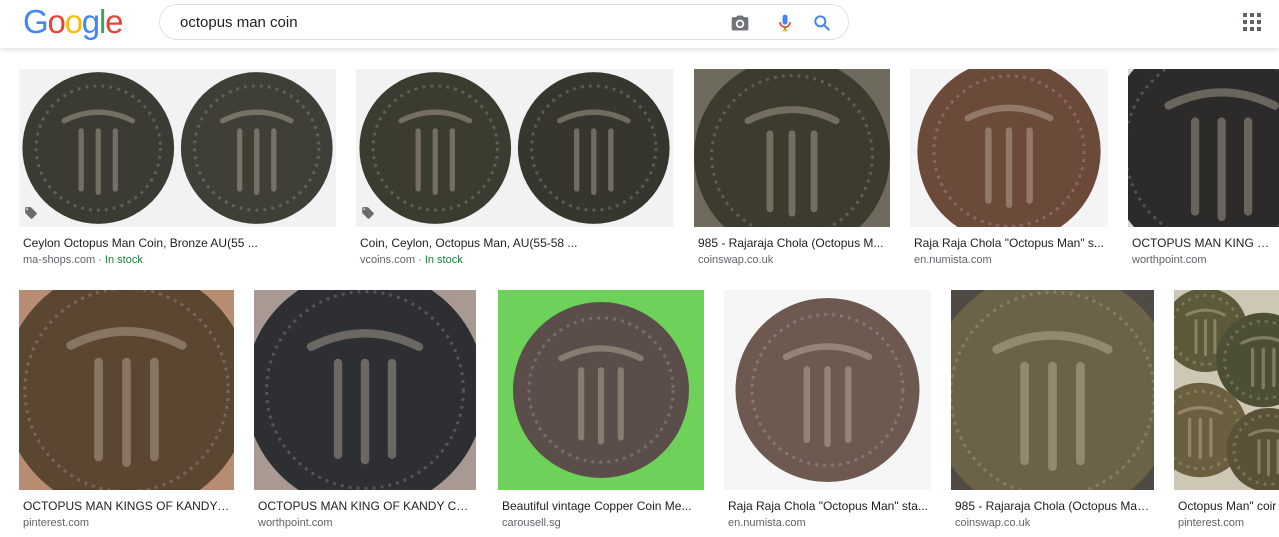  I want to click on logo-letter: e, so click(114, 21).